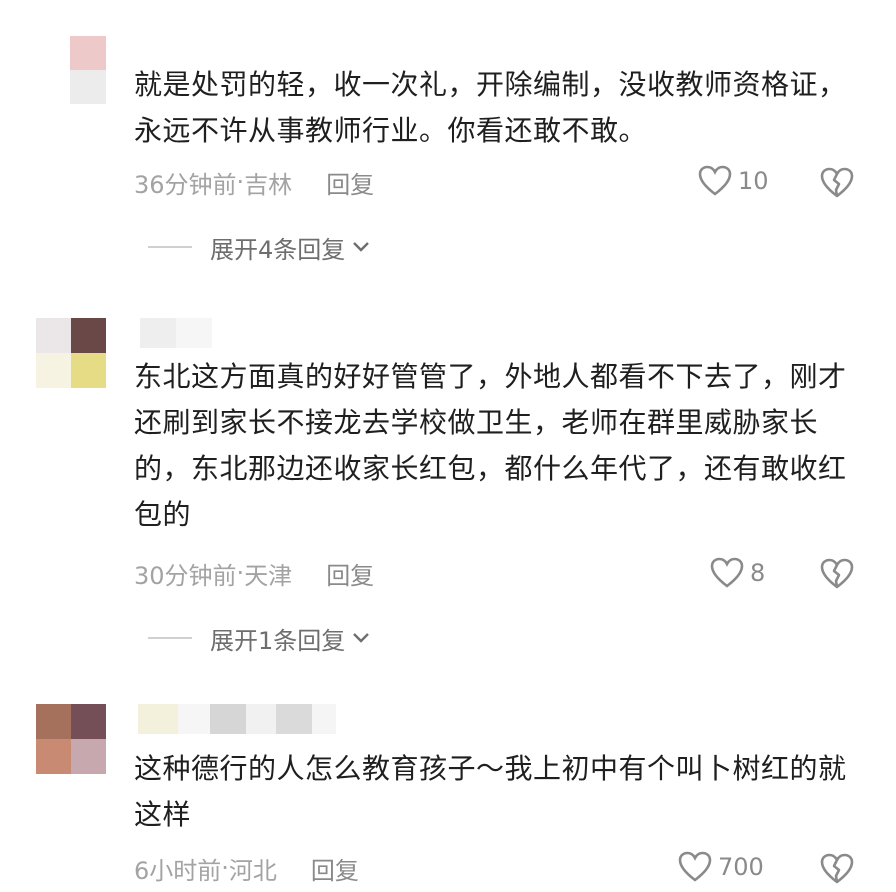  I want to click on expand-replies-label: 展开4条回复, so click(278, 249).